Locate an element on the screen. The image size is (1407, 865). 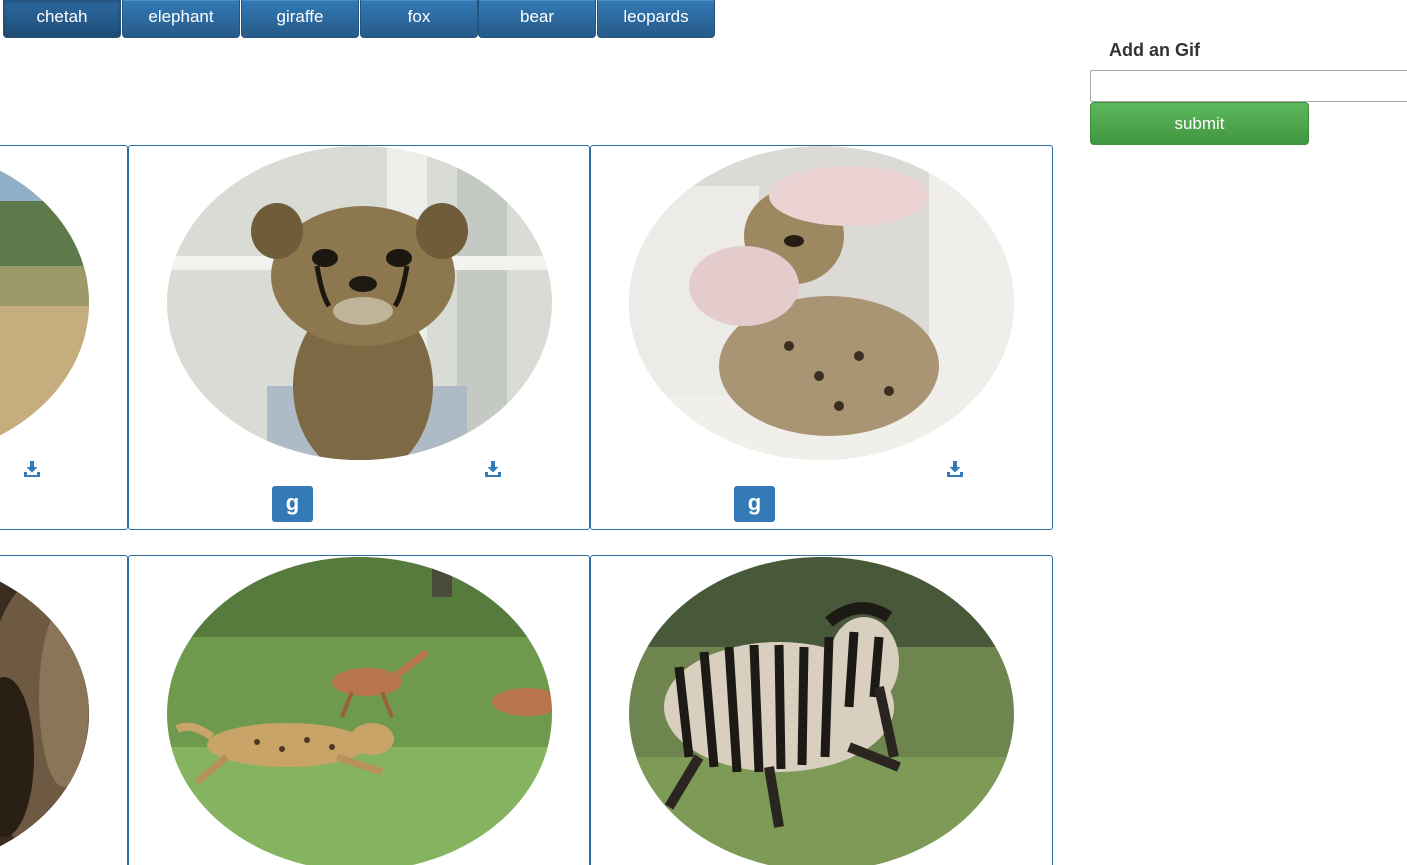
add-gif-label: Add an Gif is located at coordinates (1154, 50).